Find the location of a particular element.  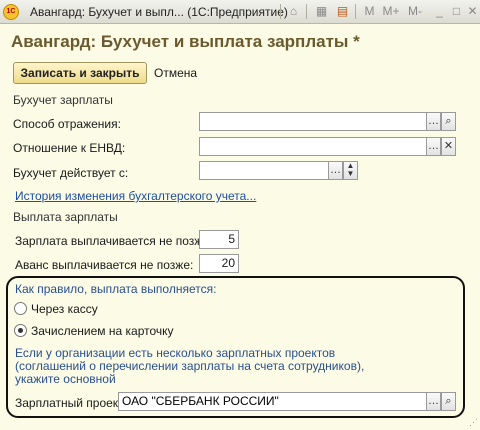

radio-card is located at coordinates (20, 330).